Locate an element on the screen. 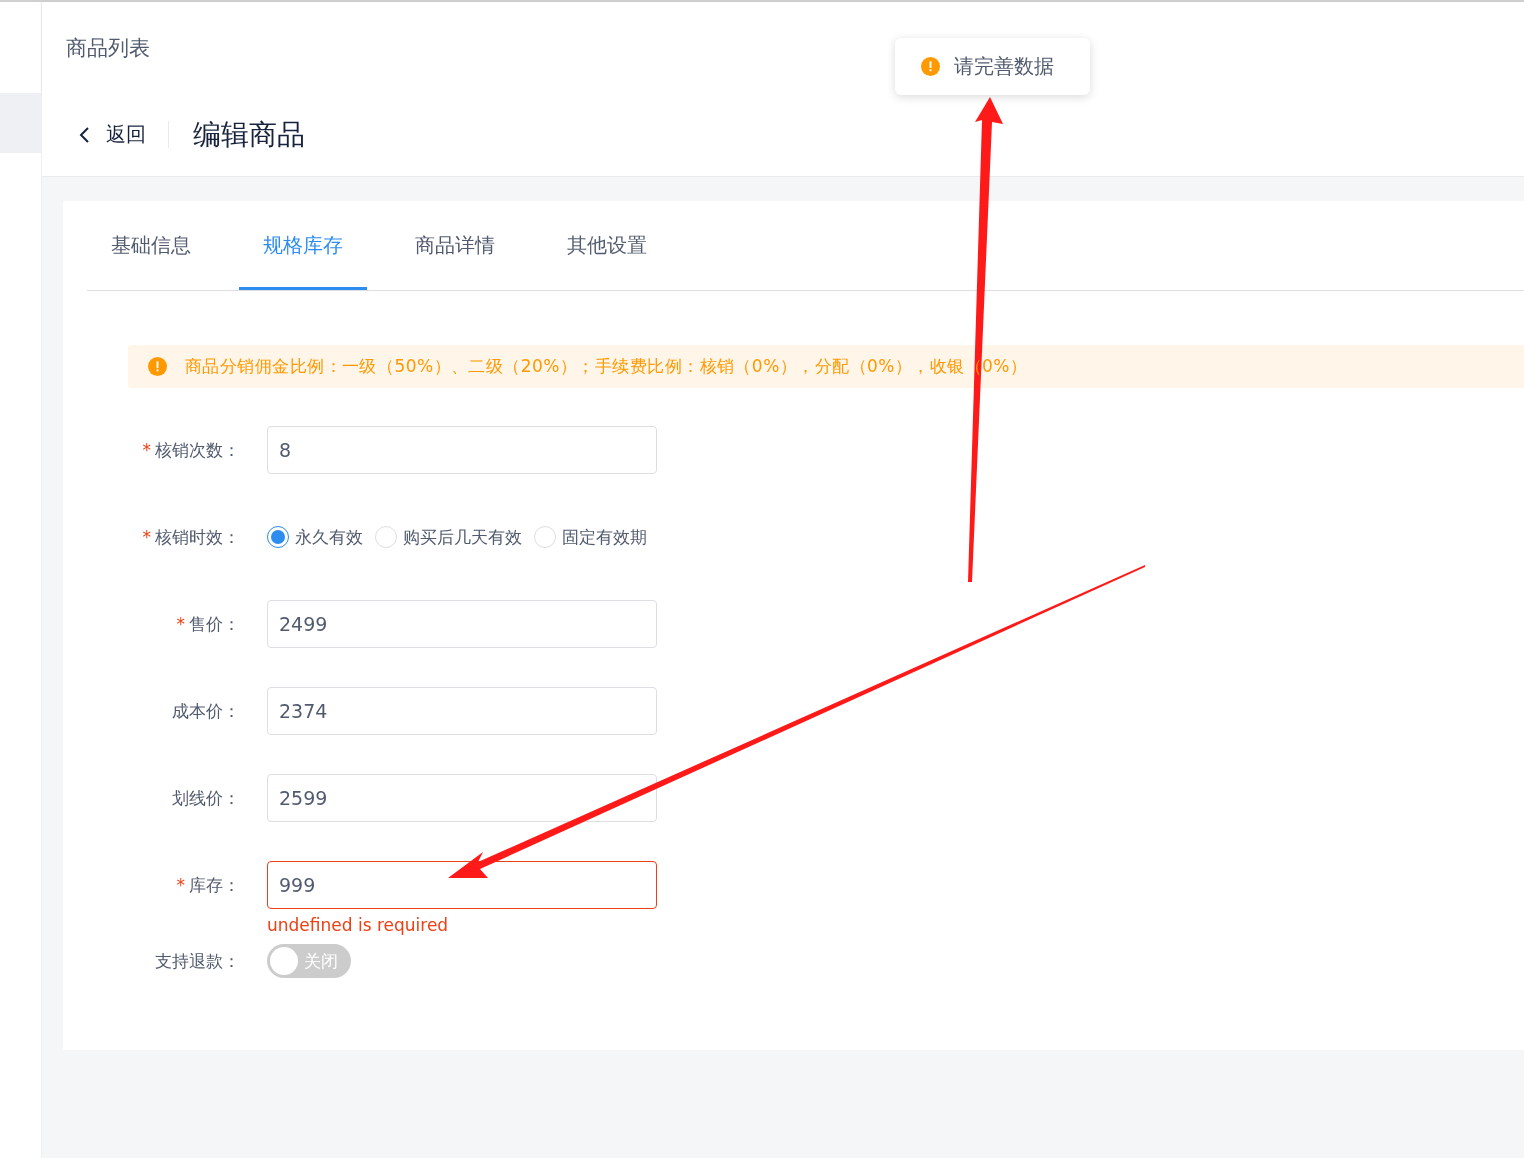 This screenshot has width=1524, height=1158. radio-option: 永久有效 is located at coordinates (315, 537).